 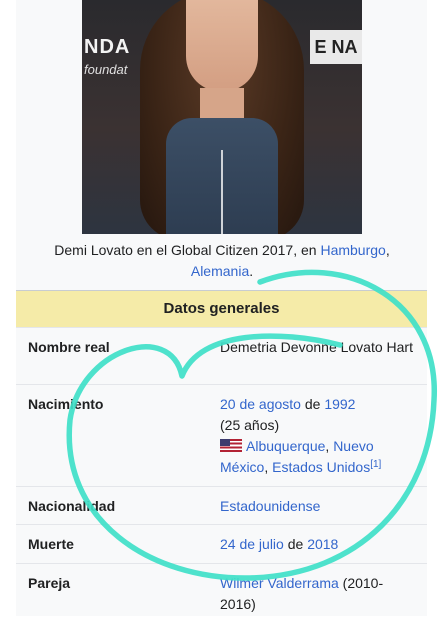 I want to click on caption-end: ., so click(x=251, y=271).